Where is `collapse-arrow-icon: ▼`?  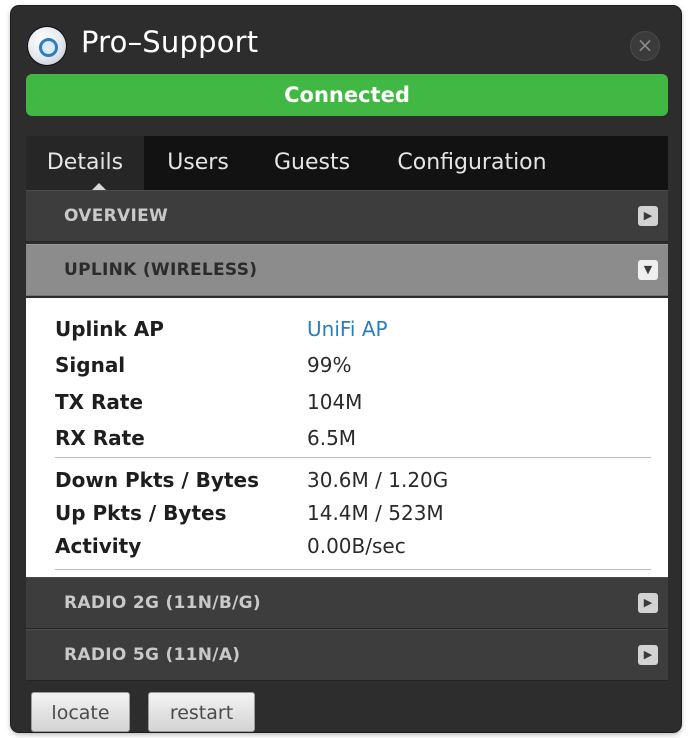 collapse-arrow-icon: ▼ is located at coordinates (648, 270).